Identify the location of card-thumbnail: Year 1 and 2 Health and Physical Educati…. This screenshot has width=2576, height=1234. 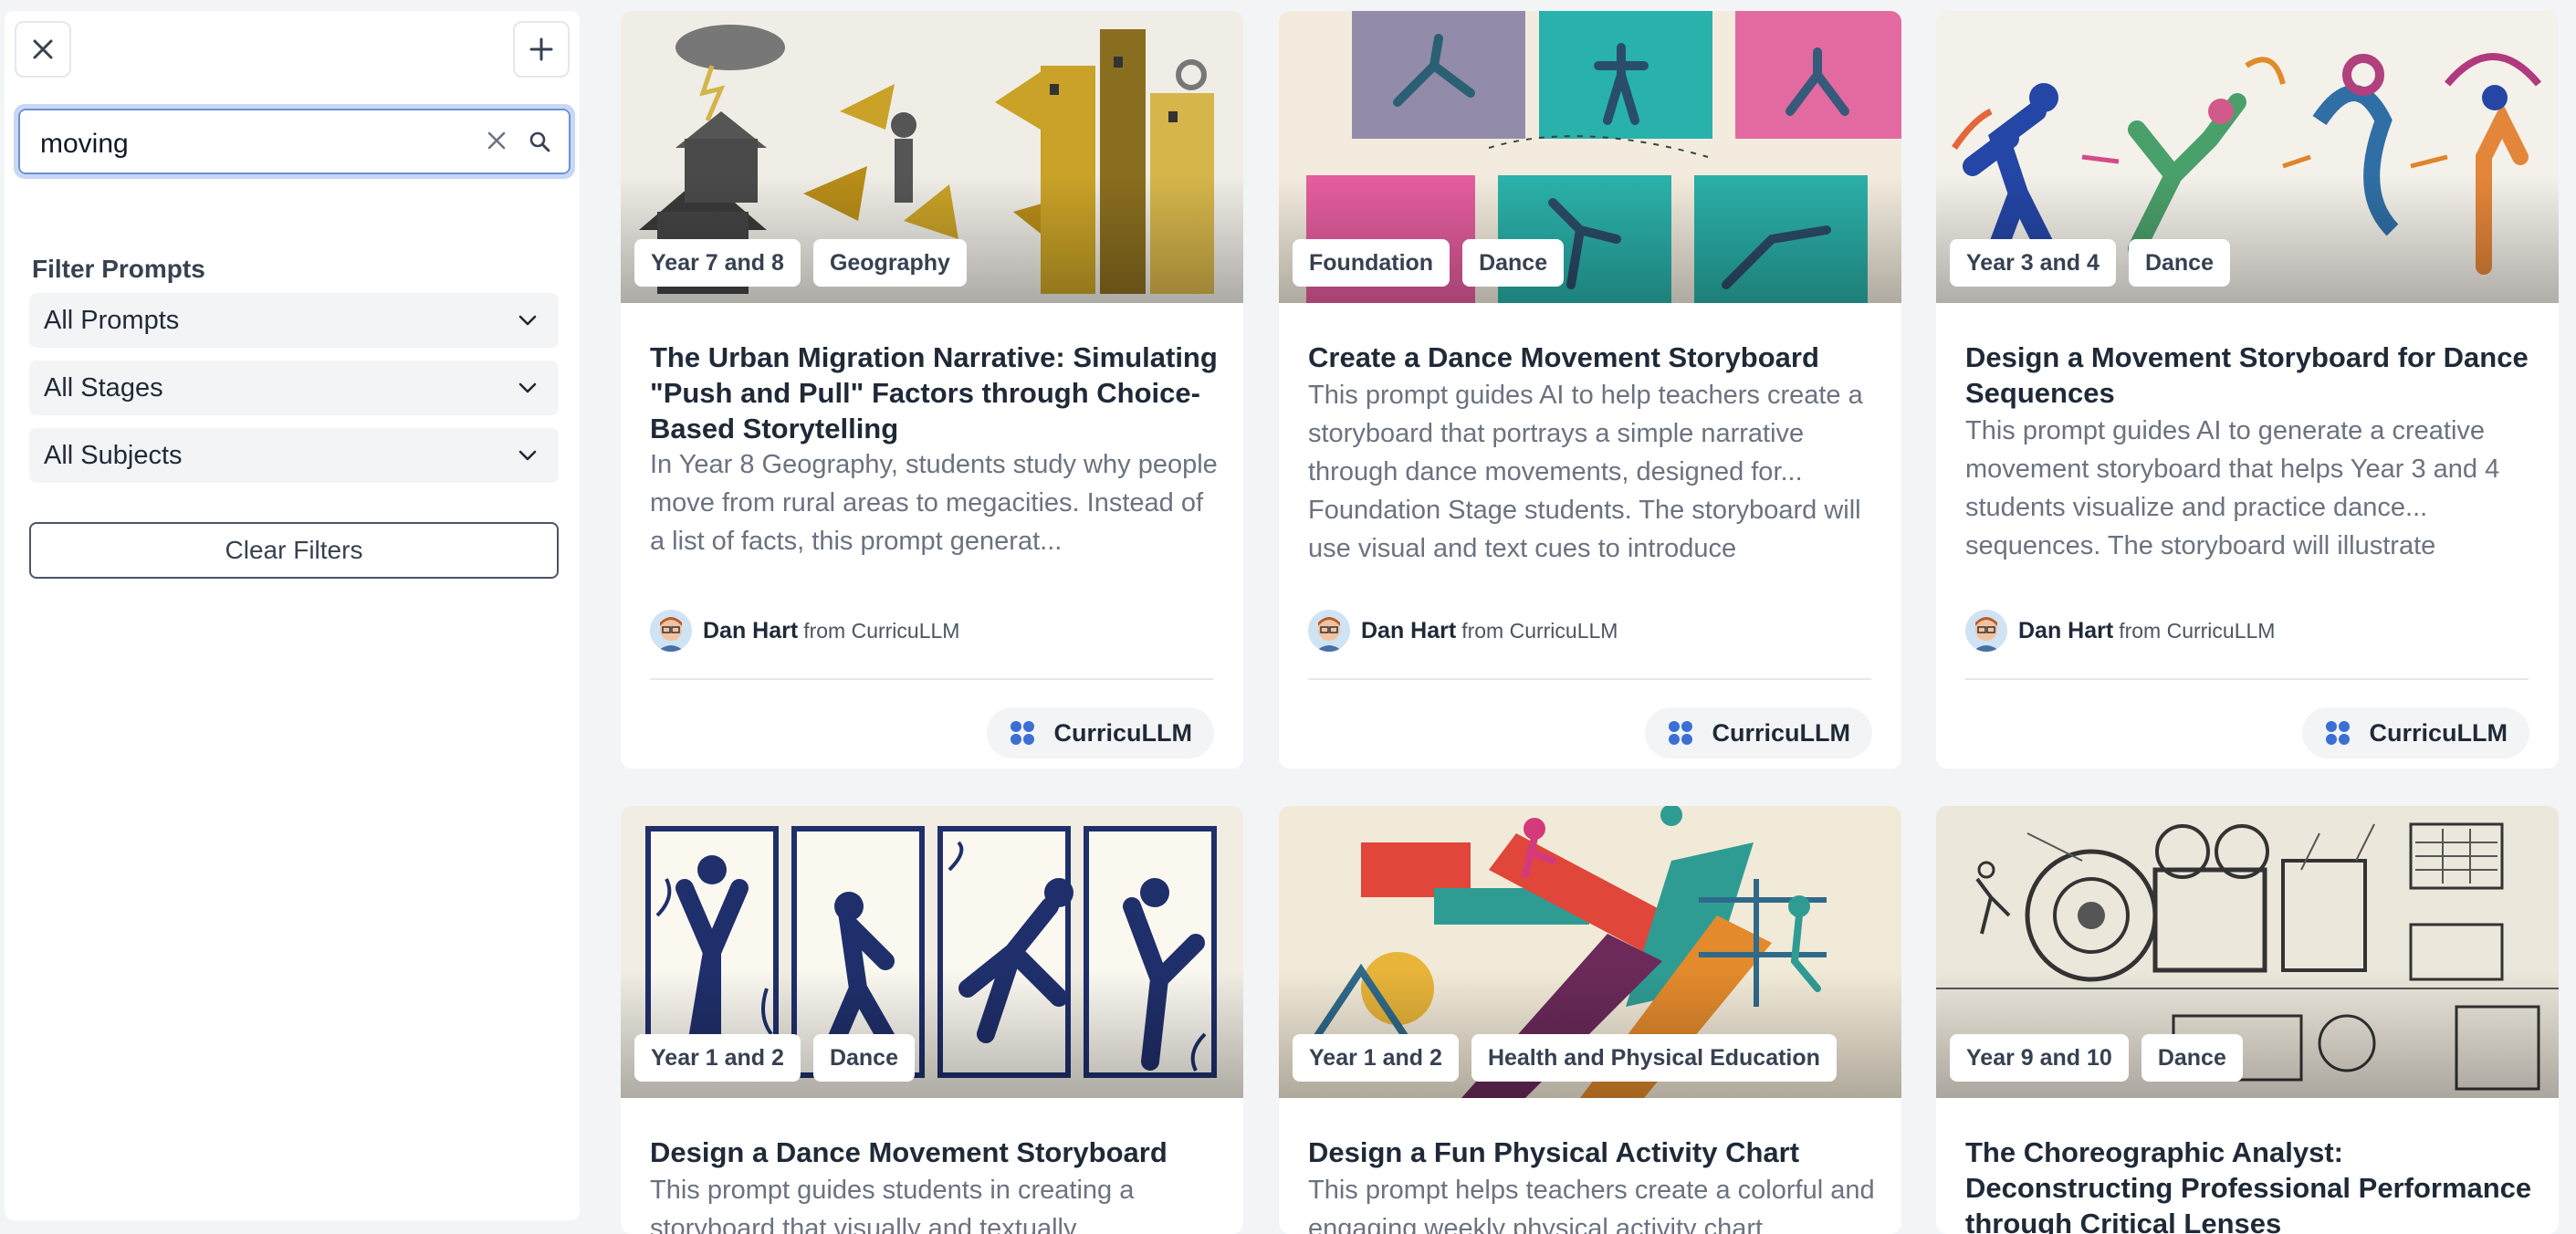
(1590, 952).